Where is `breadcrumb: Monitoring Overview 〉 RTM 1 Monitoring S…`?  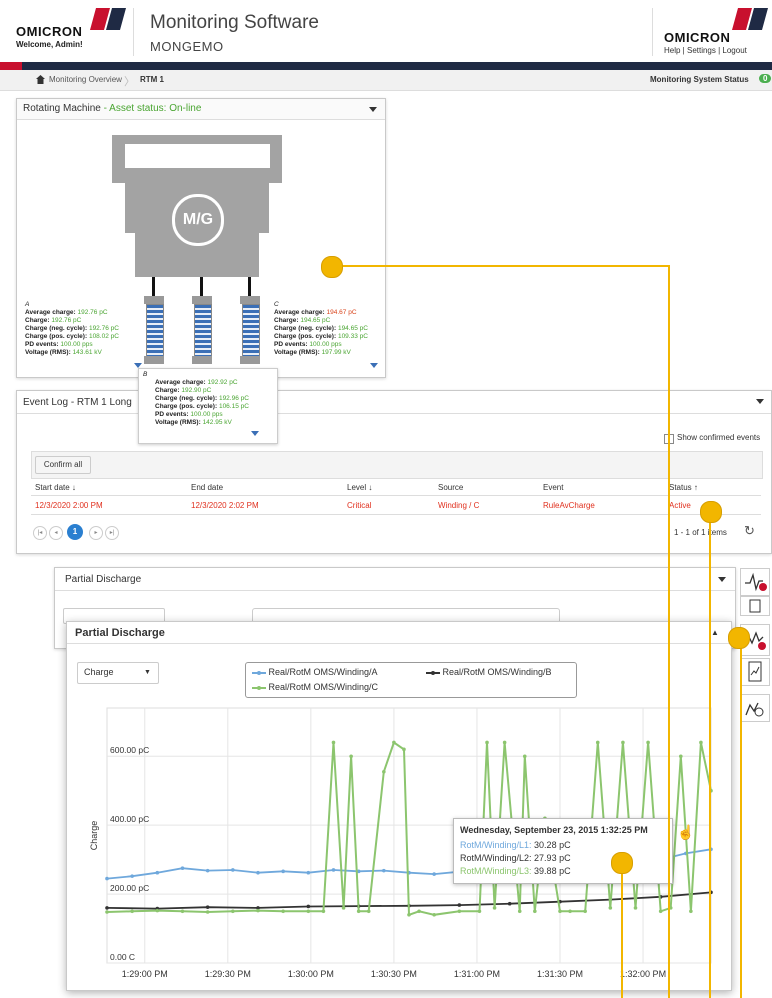 breadcrumb: Monitoring Overview 〉 RTM 1 Monitoring S… is located at coordinates (386, 80).